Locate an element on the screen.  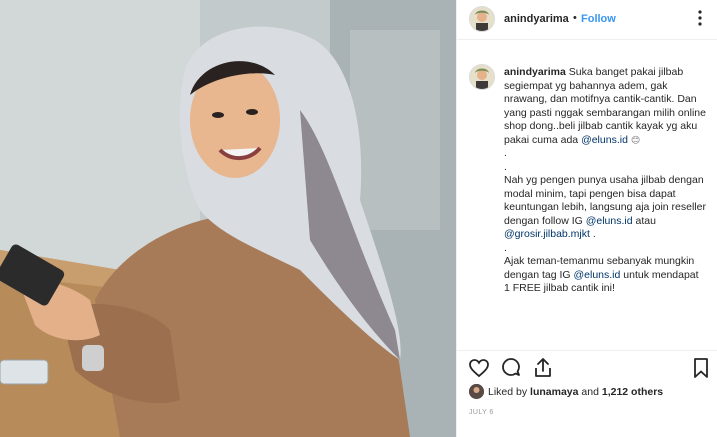
post-date: JULY 6 is located at coordinates (481, 412).